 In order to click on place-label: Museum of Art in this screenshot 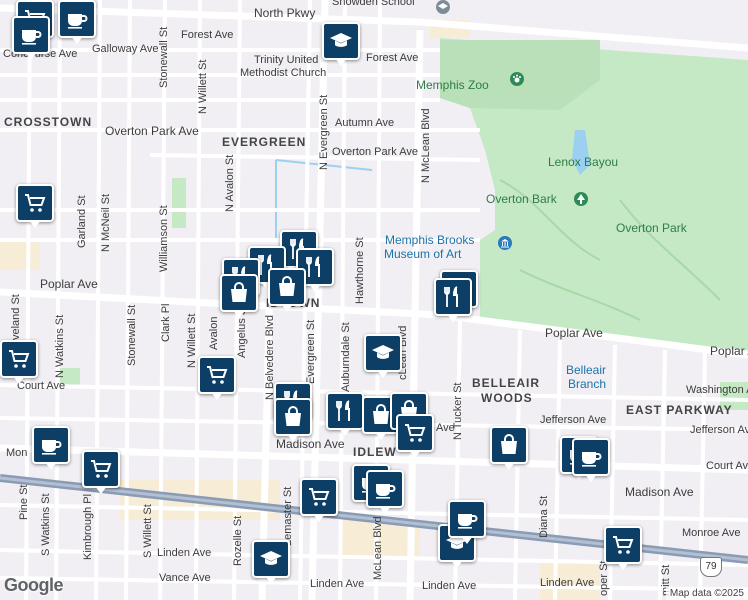, I will do `click(423, 254)`.